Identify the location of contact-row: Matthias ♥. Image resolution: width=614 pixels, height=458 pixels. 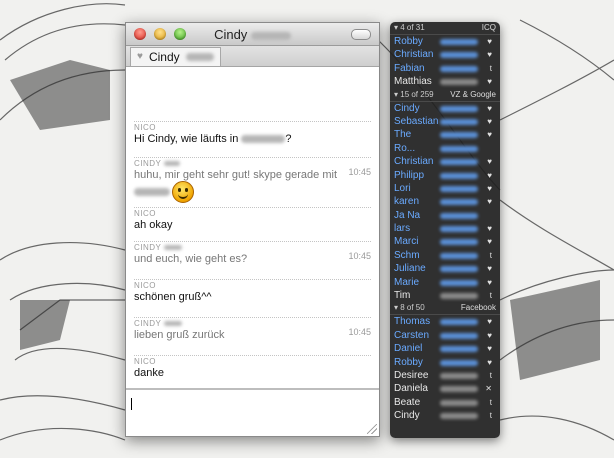
(445, 81).